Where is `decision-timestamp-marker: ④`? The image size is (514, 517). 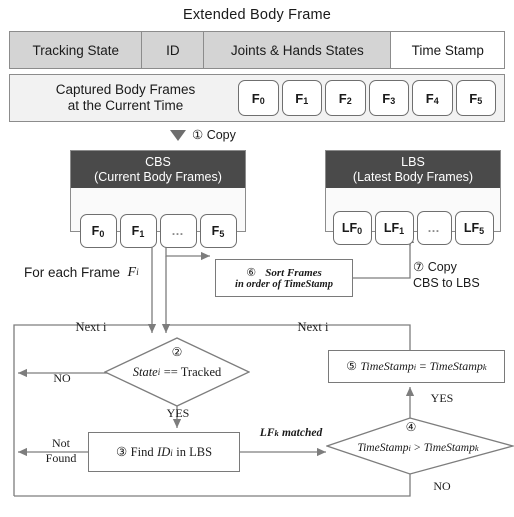 decision-timestamp-marker: ④ is located at coordinates (411, 427).